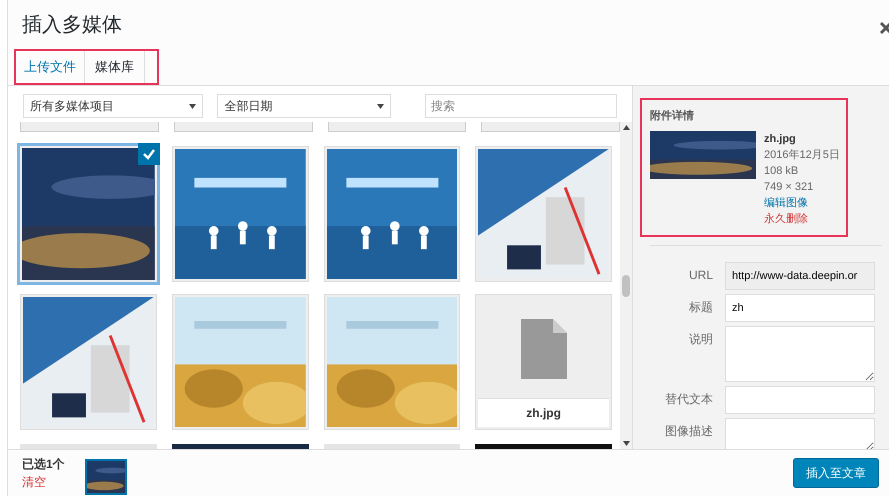  I want to click on field-label: 标题, so click(700, 307).